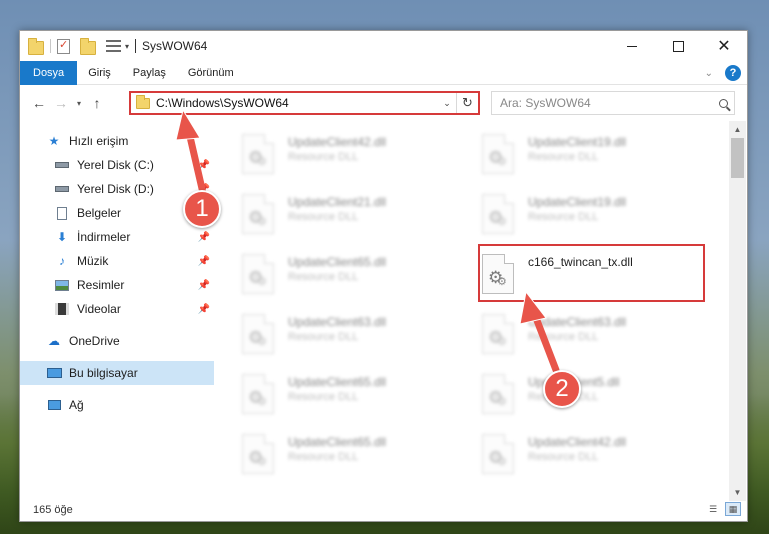 Image resolution: width=769 pixels, height=534 pixels. What do you see at coordinates (117, 405) in the screenshot?
I see `sidebar-item-network: Ağ` at bounding box center [117, 405].